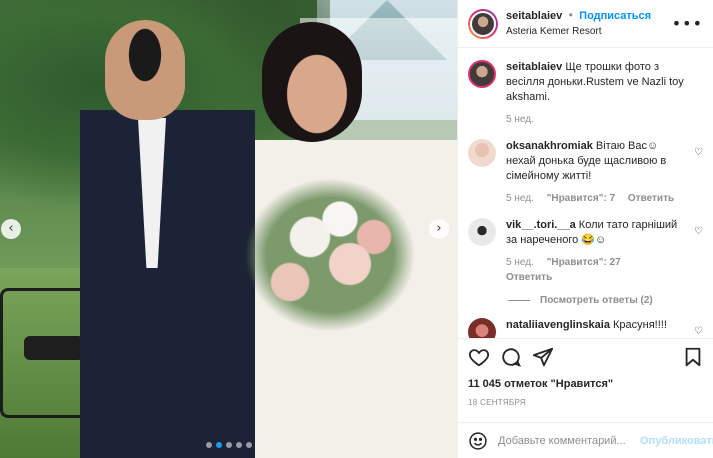  Describe the element at coordinates (615, 16) in the screenshot. I see `follow-button: Подписаться` at that location.